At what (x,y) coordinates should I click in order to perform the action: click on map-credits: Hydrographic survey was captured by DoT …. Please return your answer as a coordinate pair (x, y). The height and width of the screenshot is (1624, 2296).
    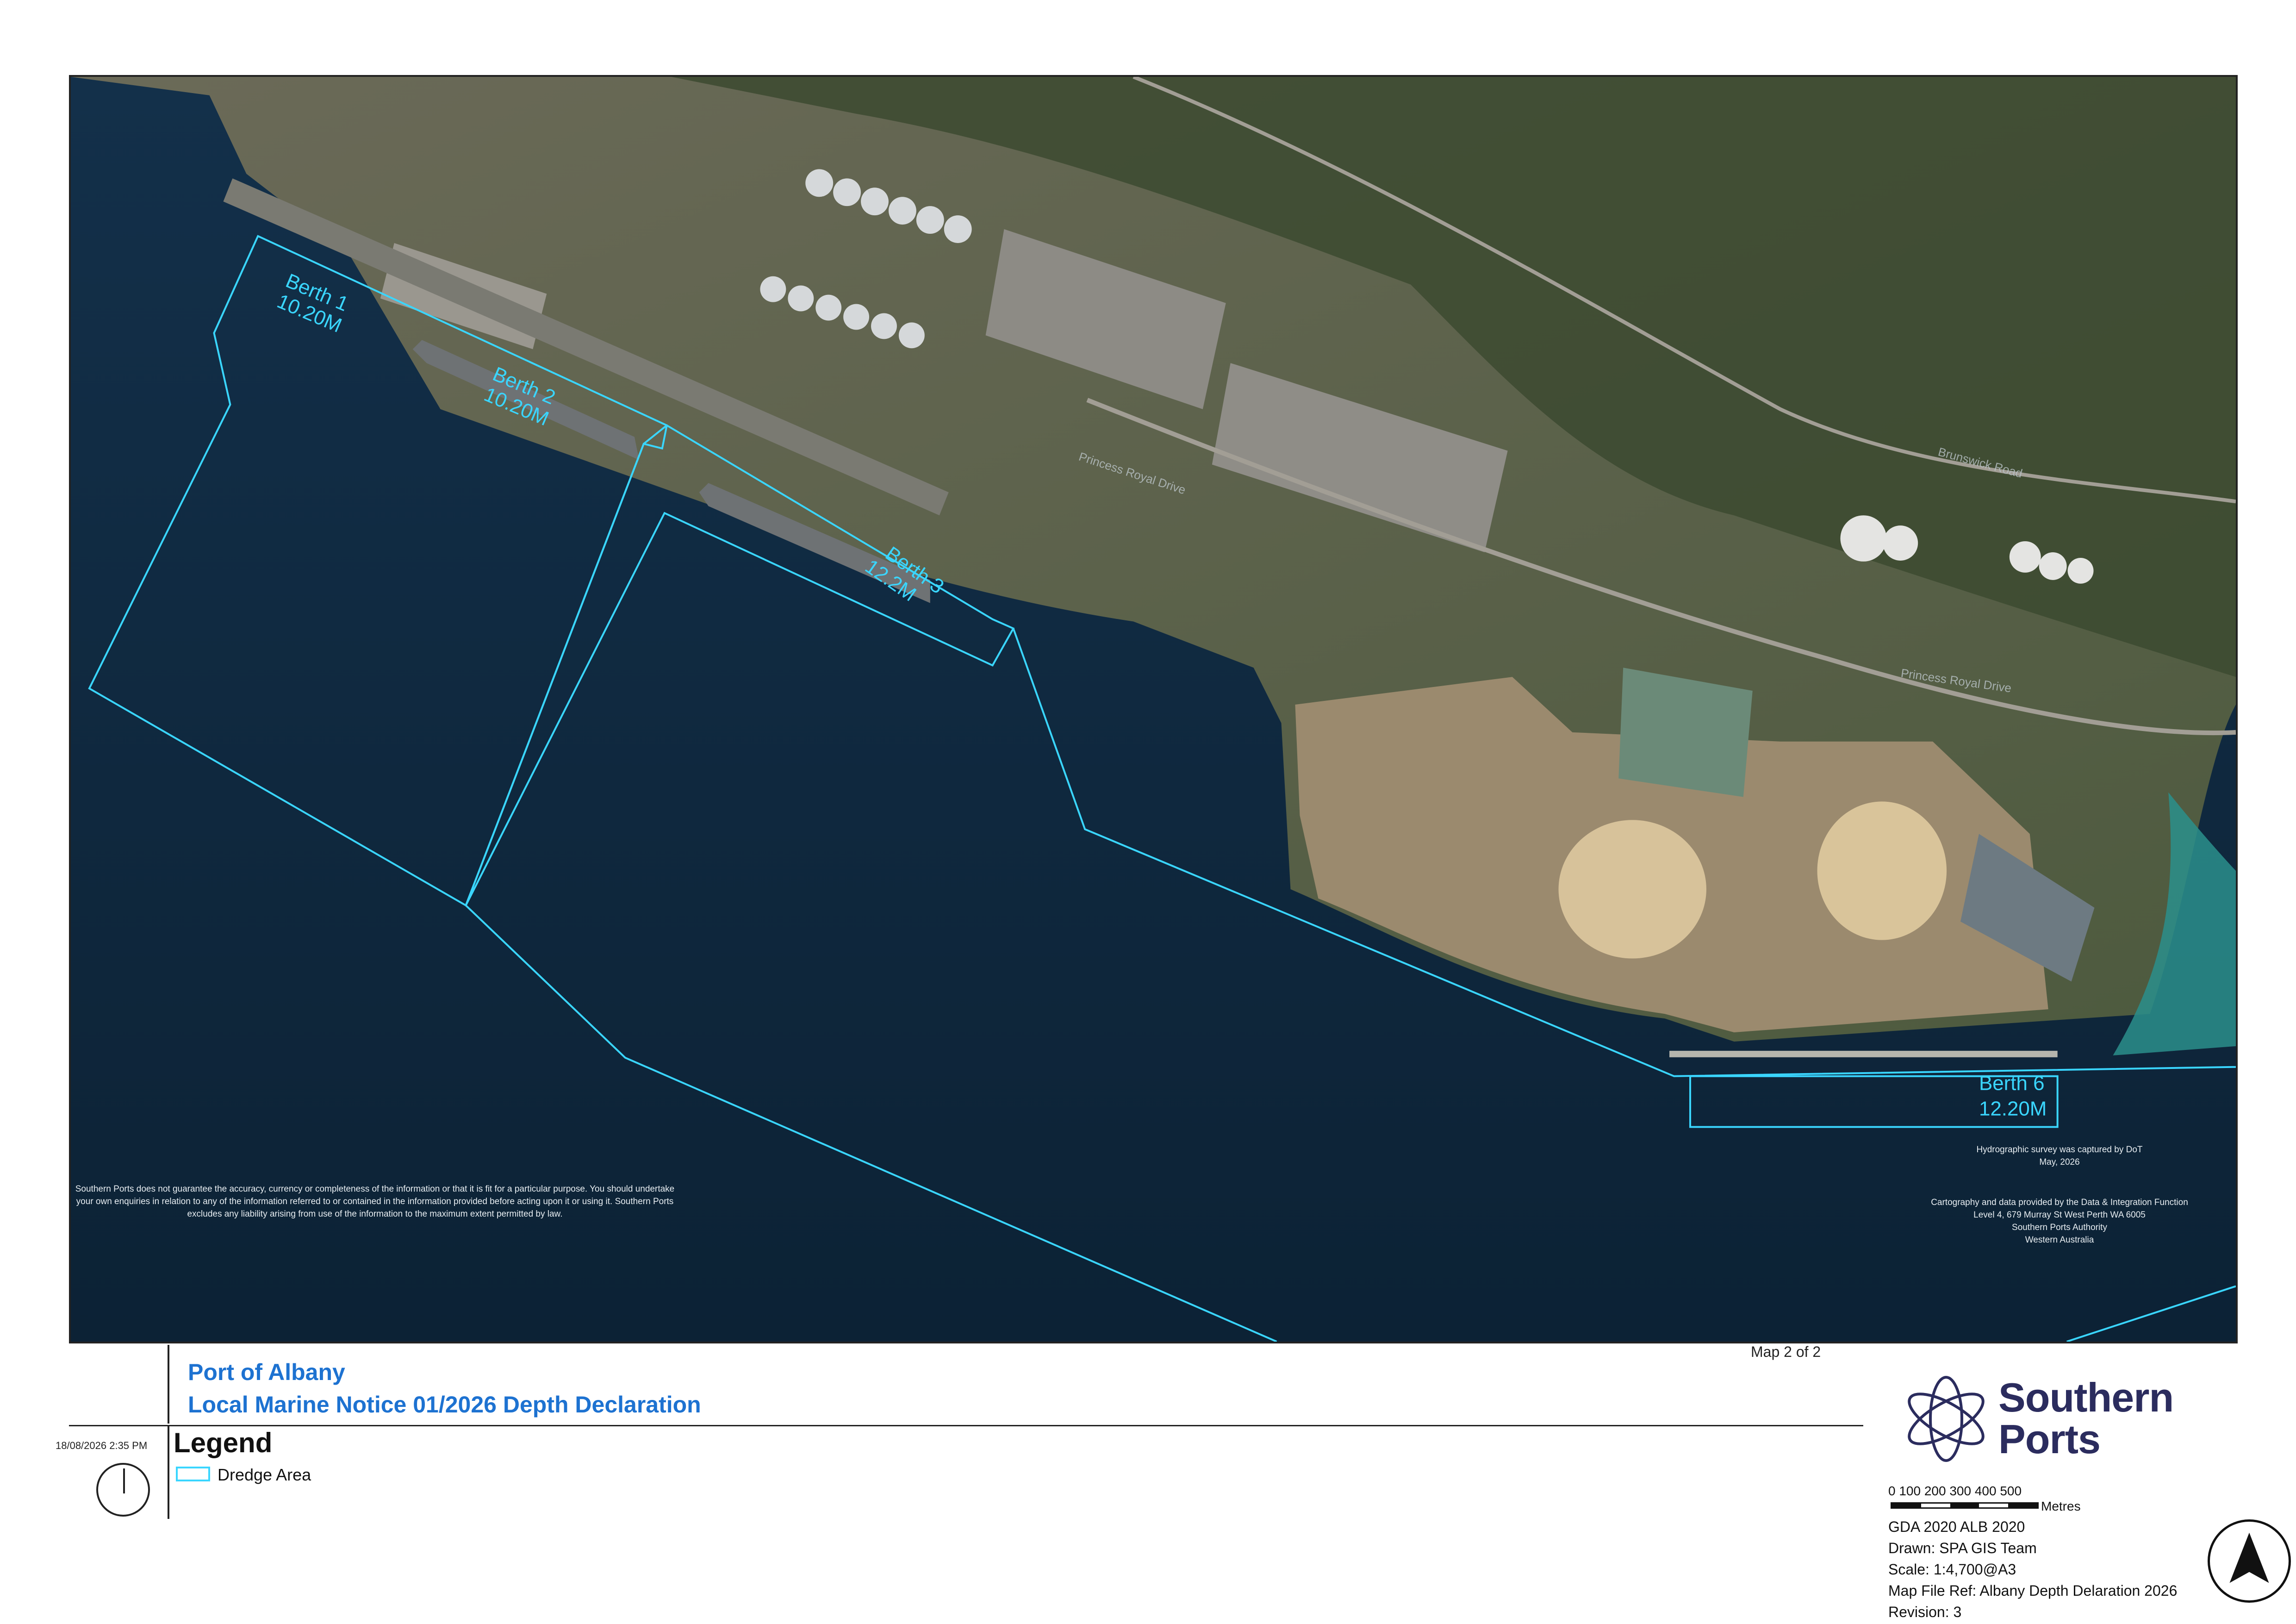
    Looking at the image, I should click on (2059, 1194).